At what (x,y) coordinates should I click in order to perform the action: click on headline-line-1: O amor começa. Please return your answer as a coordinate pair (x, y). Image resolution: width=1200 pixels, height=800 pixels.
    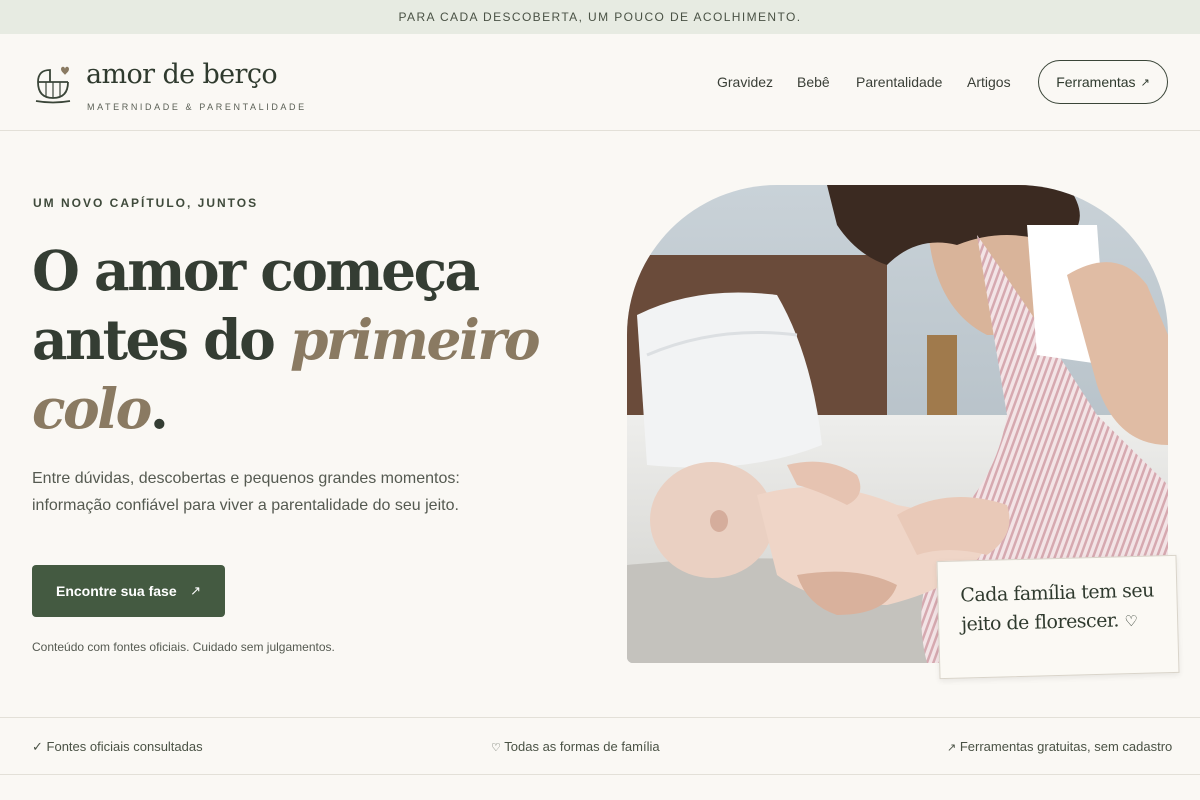
    Looking at the image, I should click on (256, 270).